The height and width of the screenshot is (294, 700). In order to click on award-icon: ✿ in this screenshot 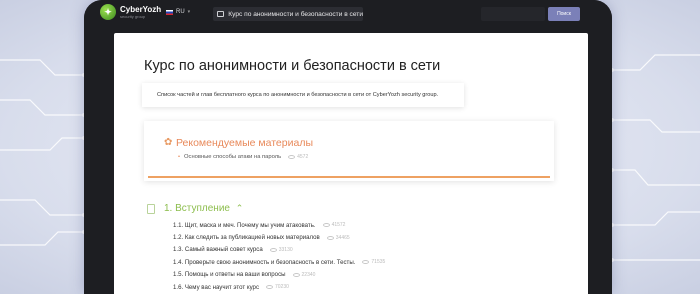, I will do `click(168, 142)`.